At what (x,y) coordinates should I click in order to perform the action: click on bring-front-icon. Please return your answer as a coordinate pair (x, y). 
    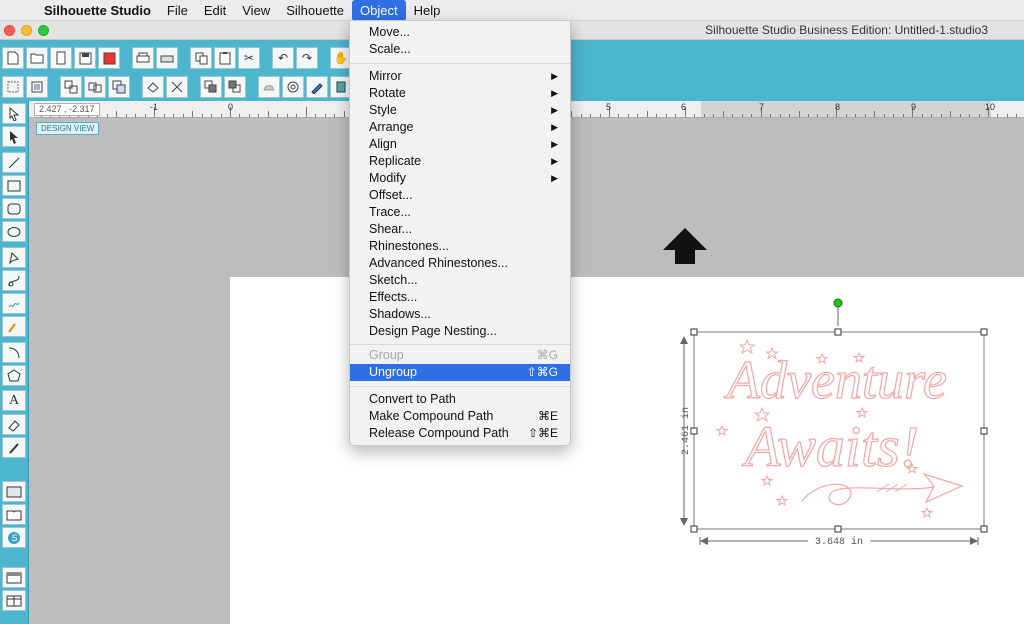
    Looking at the image, I should click on (211, 87).